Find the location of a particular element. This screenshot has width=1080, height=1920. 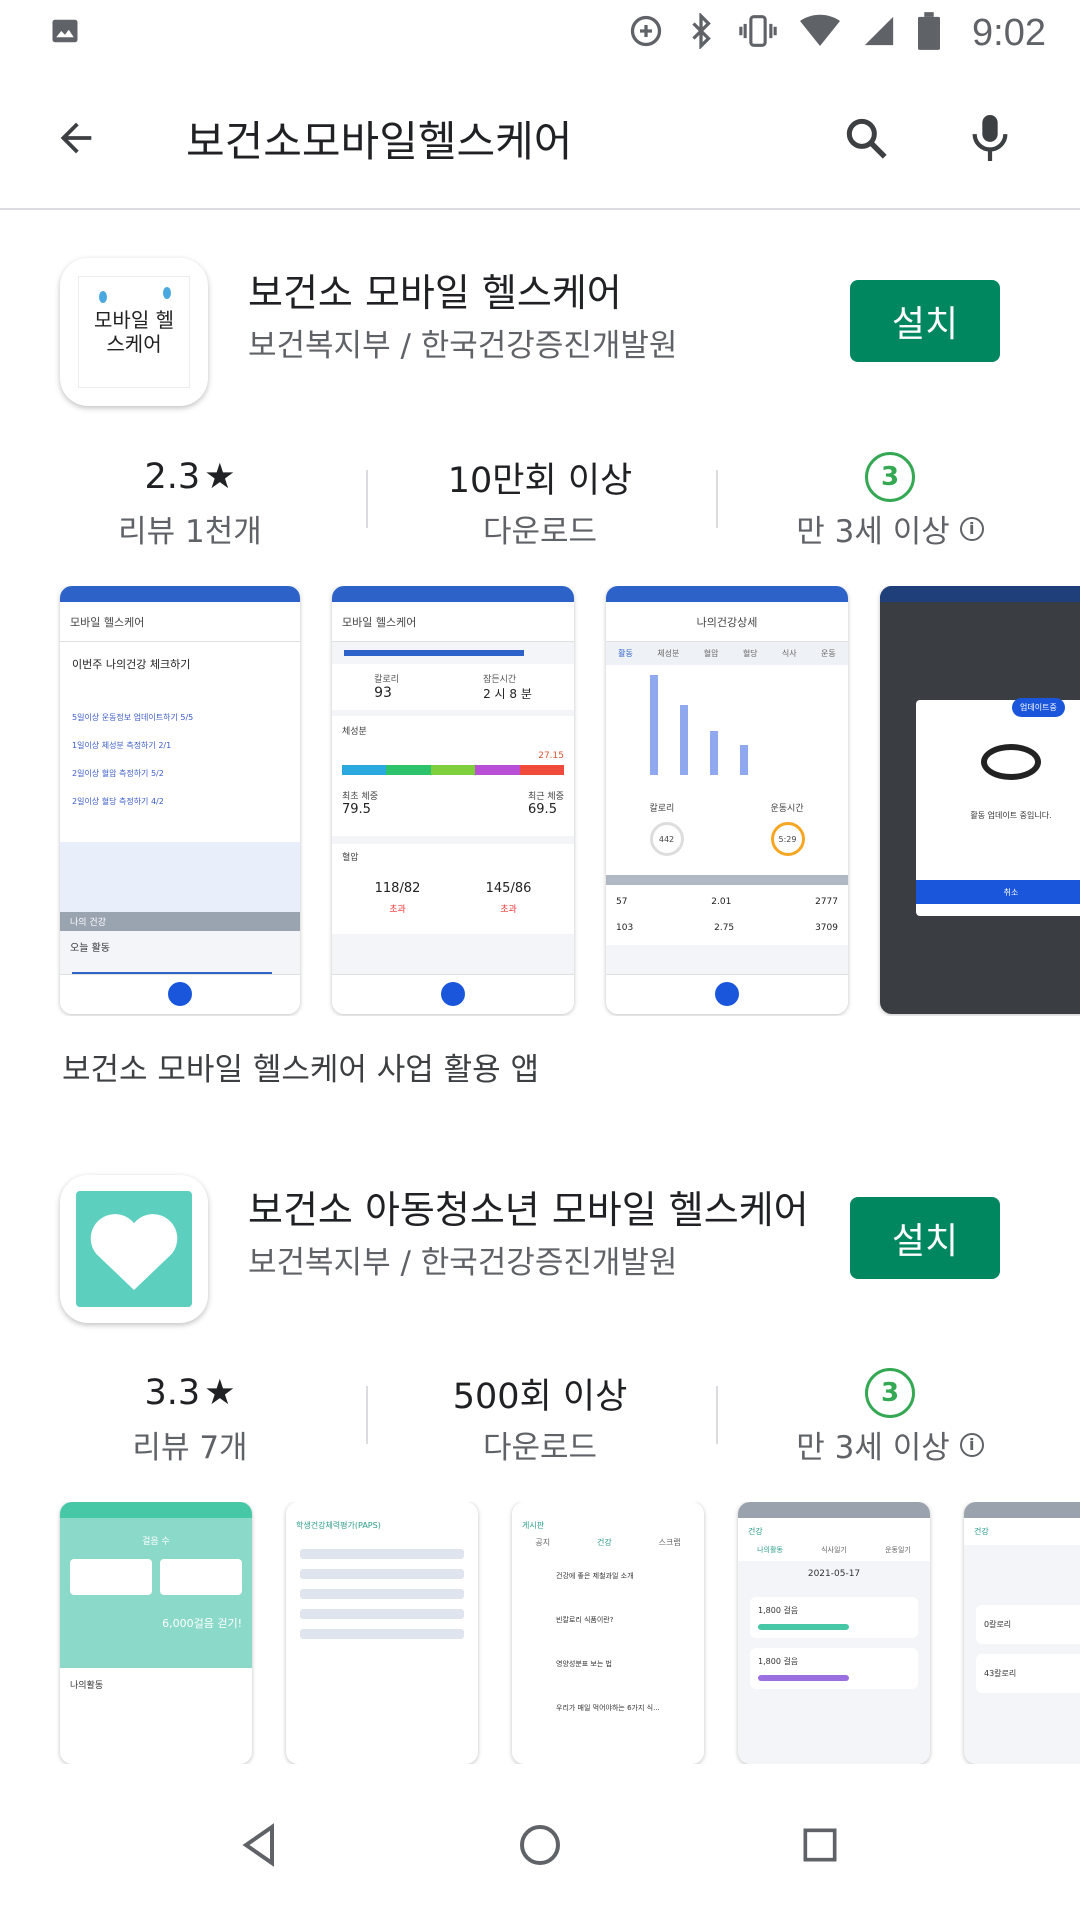

back-arrow-icon is located at coordinates (76, 138).